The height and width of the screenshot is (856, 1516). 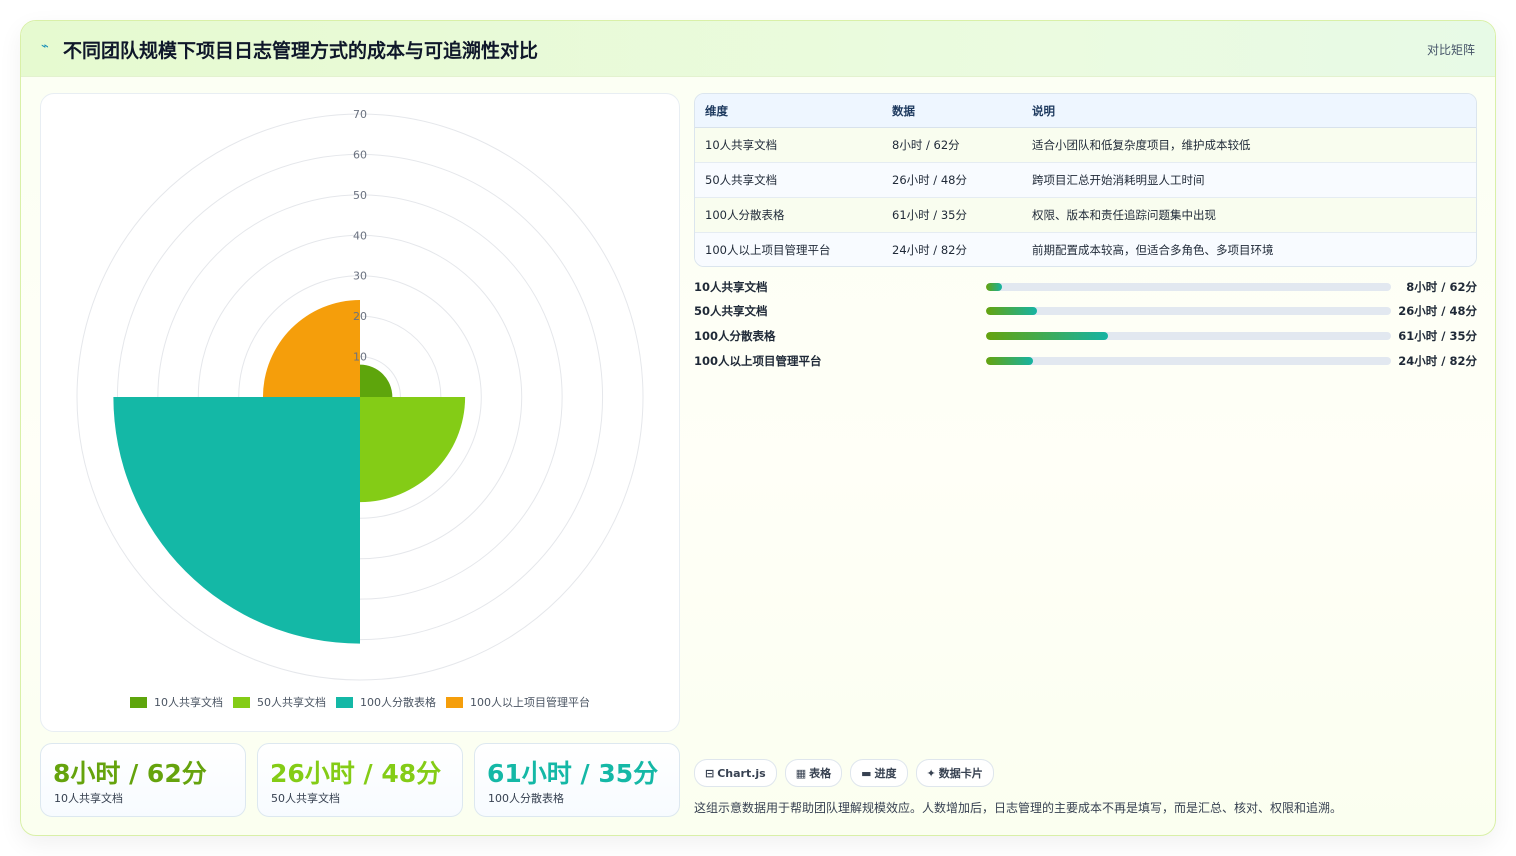 What do you see at coordinates (1249, 180) in the screenshot?
I see `cell-note: 跨项目汇总开始消耗明显人工时间` at bounding box center [1249, 180].